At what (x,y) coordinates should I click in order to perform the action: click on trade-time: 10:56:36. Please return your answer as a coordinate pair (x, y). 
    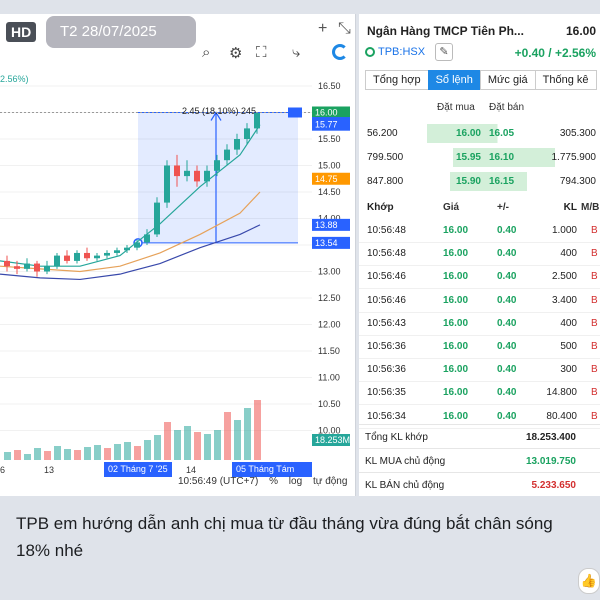
    Looking at the image, I should click on (386, 346).